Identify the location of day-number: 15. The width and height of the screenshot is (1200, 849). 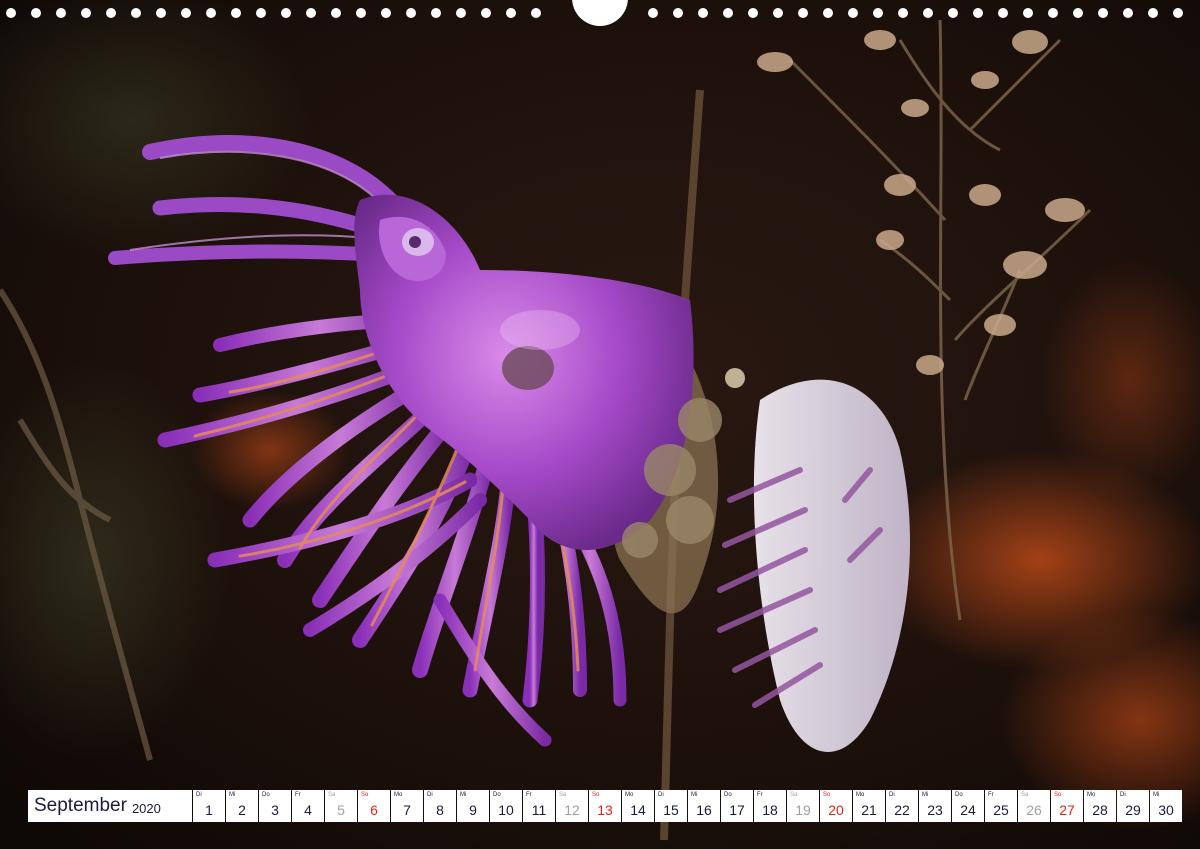
(671, 810).